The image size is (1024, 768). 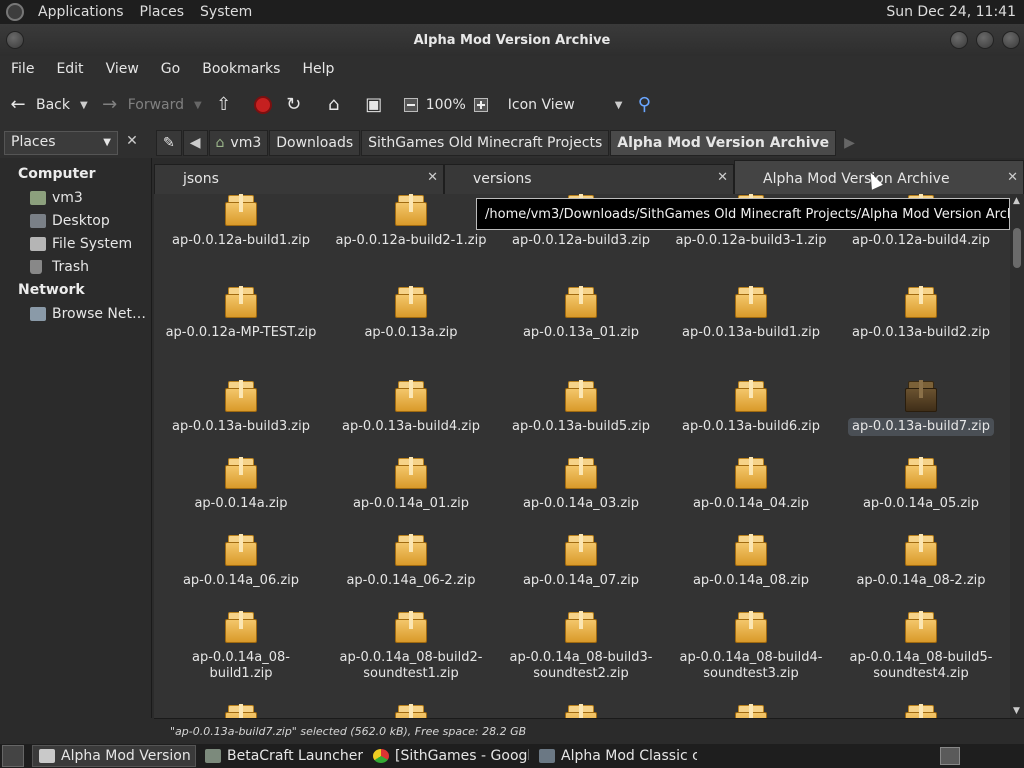 I want to click on distro-logo-icon, so click(x=15, y=12).